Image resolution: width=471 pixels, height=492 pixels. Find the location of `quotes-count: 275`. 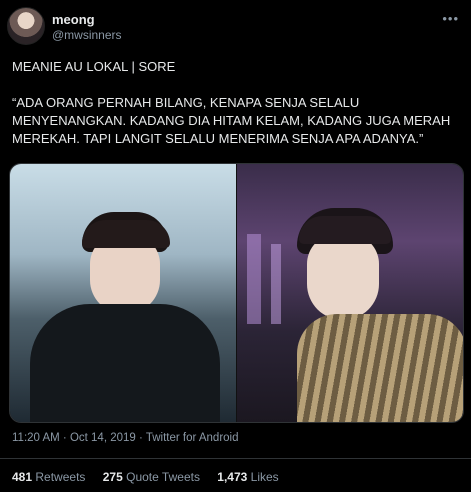

quotes-count: 275 is located at coordinates (112, 477).